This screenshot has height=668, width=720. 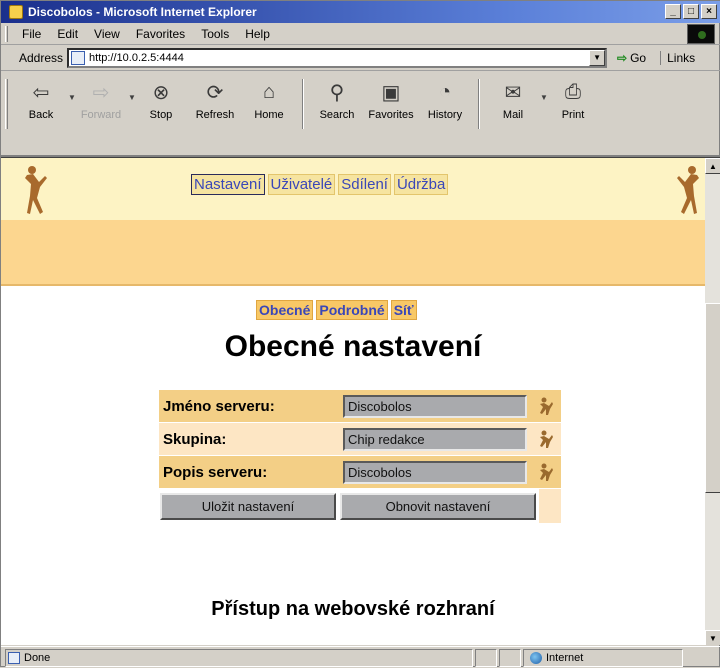 I want to click on windows-logo-icon, so click(x=701, y=34).